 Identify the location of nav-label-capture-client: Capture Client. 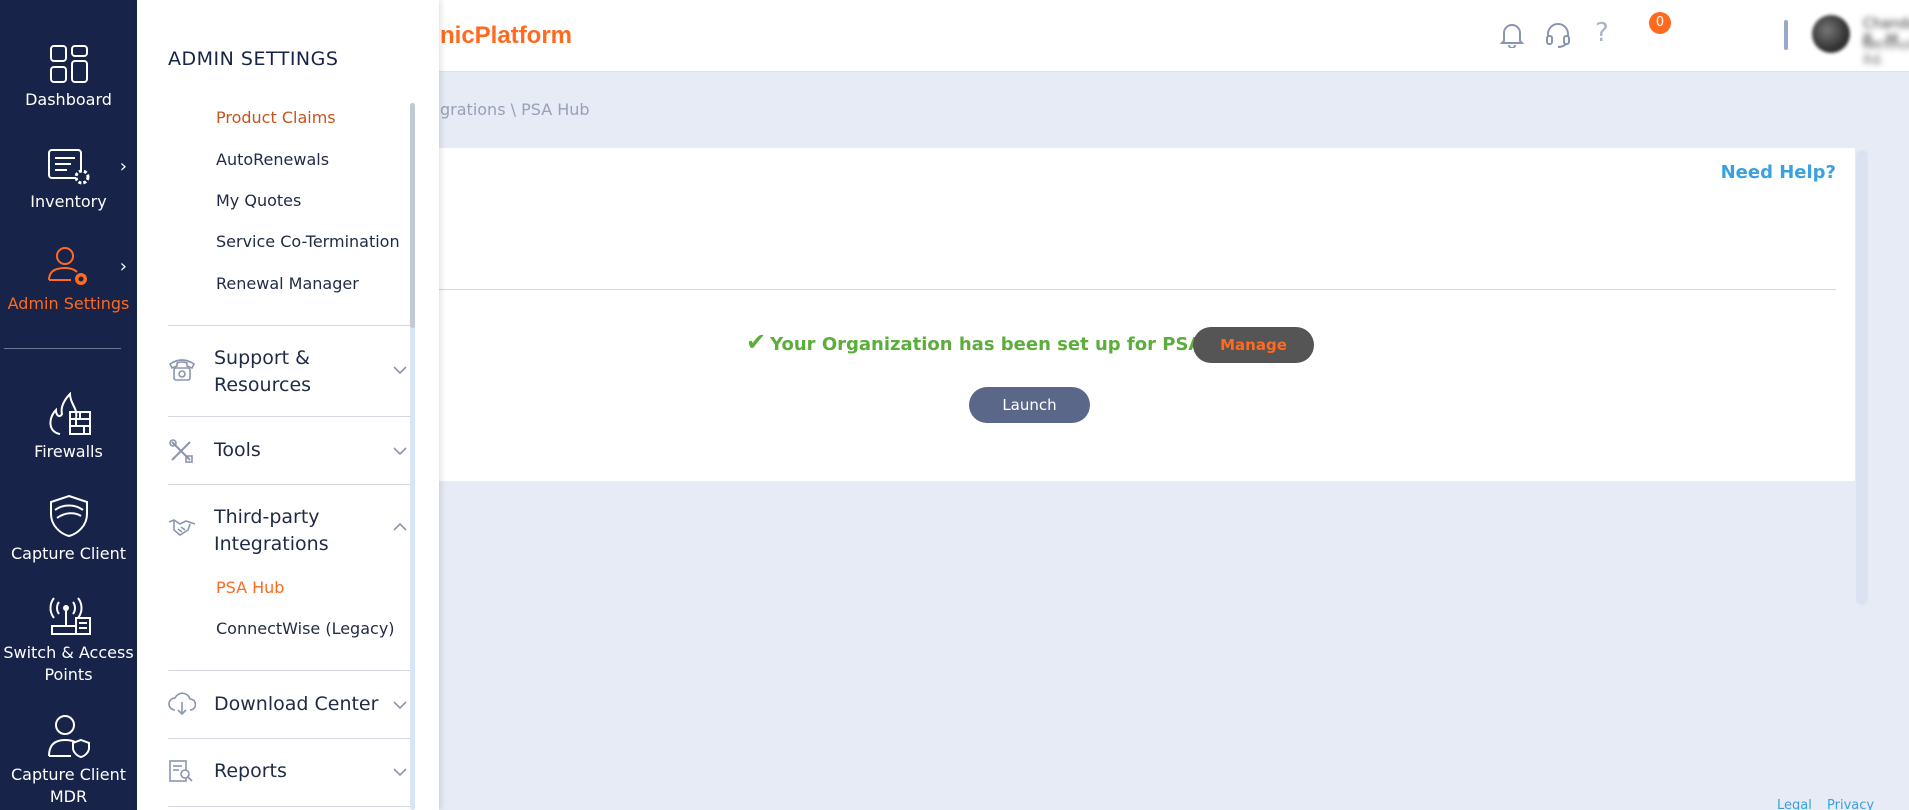
(68, 553).